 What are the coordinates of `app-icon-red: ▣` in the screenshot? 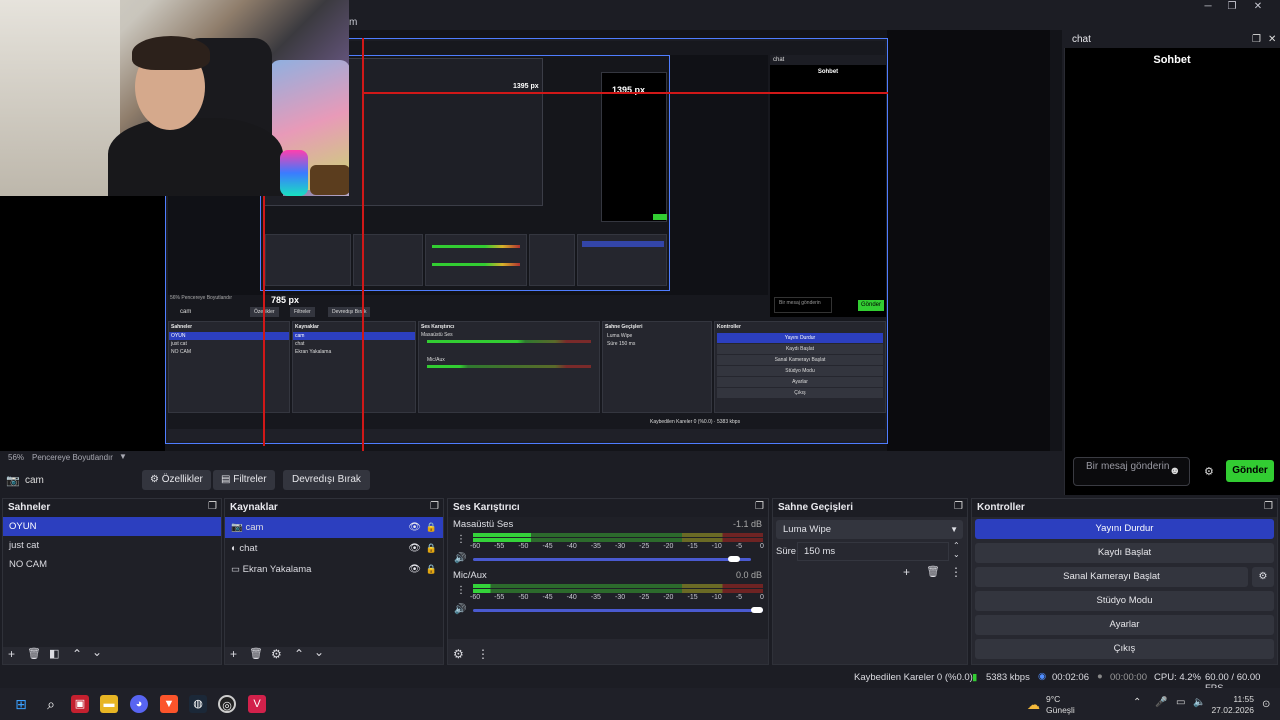 It's located at (80, 704).